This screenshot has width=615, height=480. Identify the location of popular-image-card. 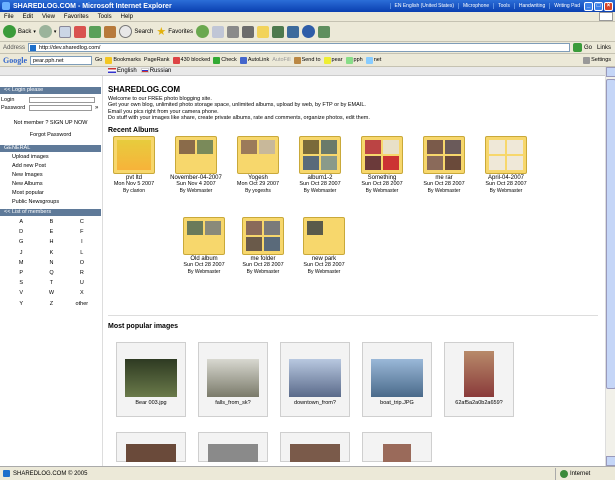
(151, 447).